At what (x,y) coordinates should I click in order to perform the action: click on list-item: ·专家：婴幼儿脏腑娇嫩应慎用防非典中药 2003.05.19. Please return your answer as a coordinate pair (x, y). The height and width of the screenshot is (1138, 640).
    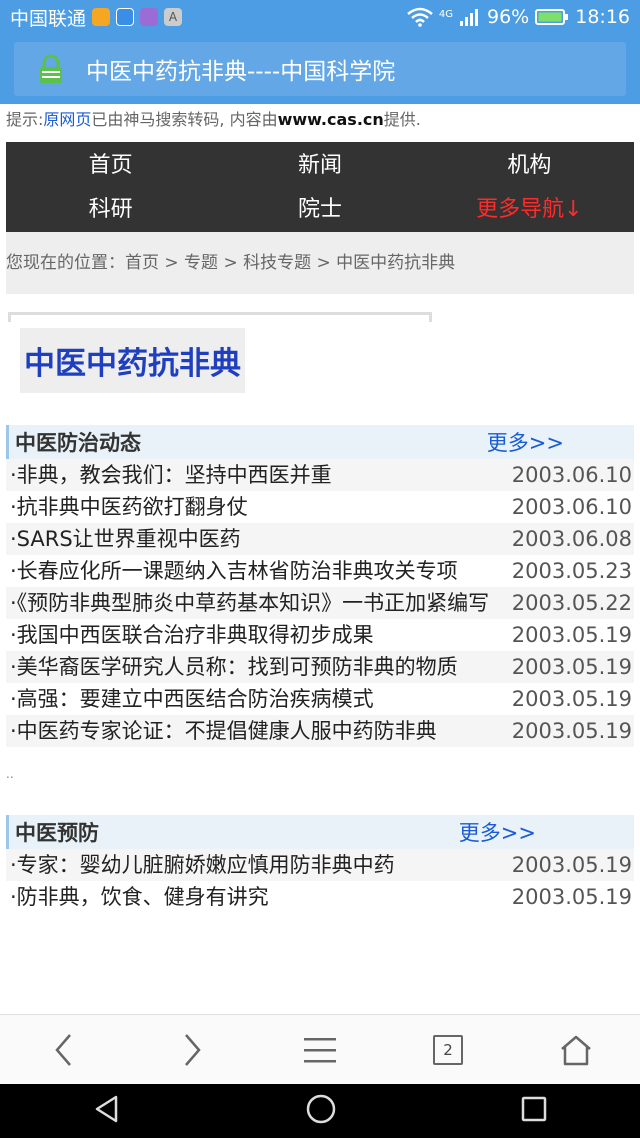
    Looking at the image, I should click on (320, 865).